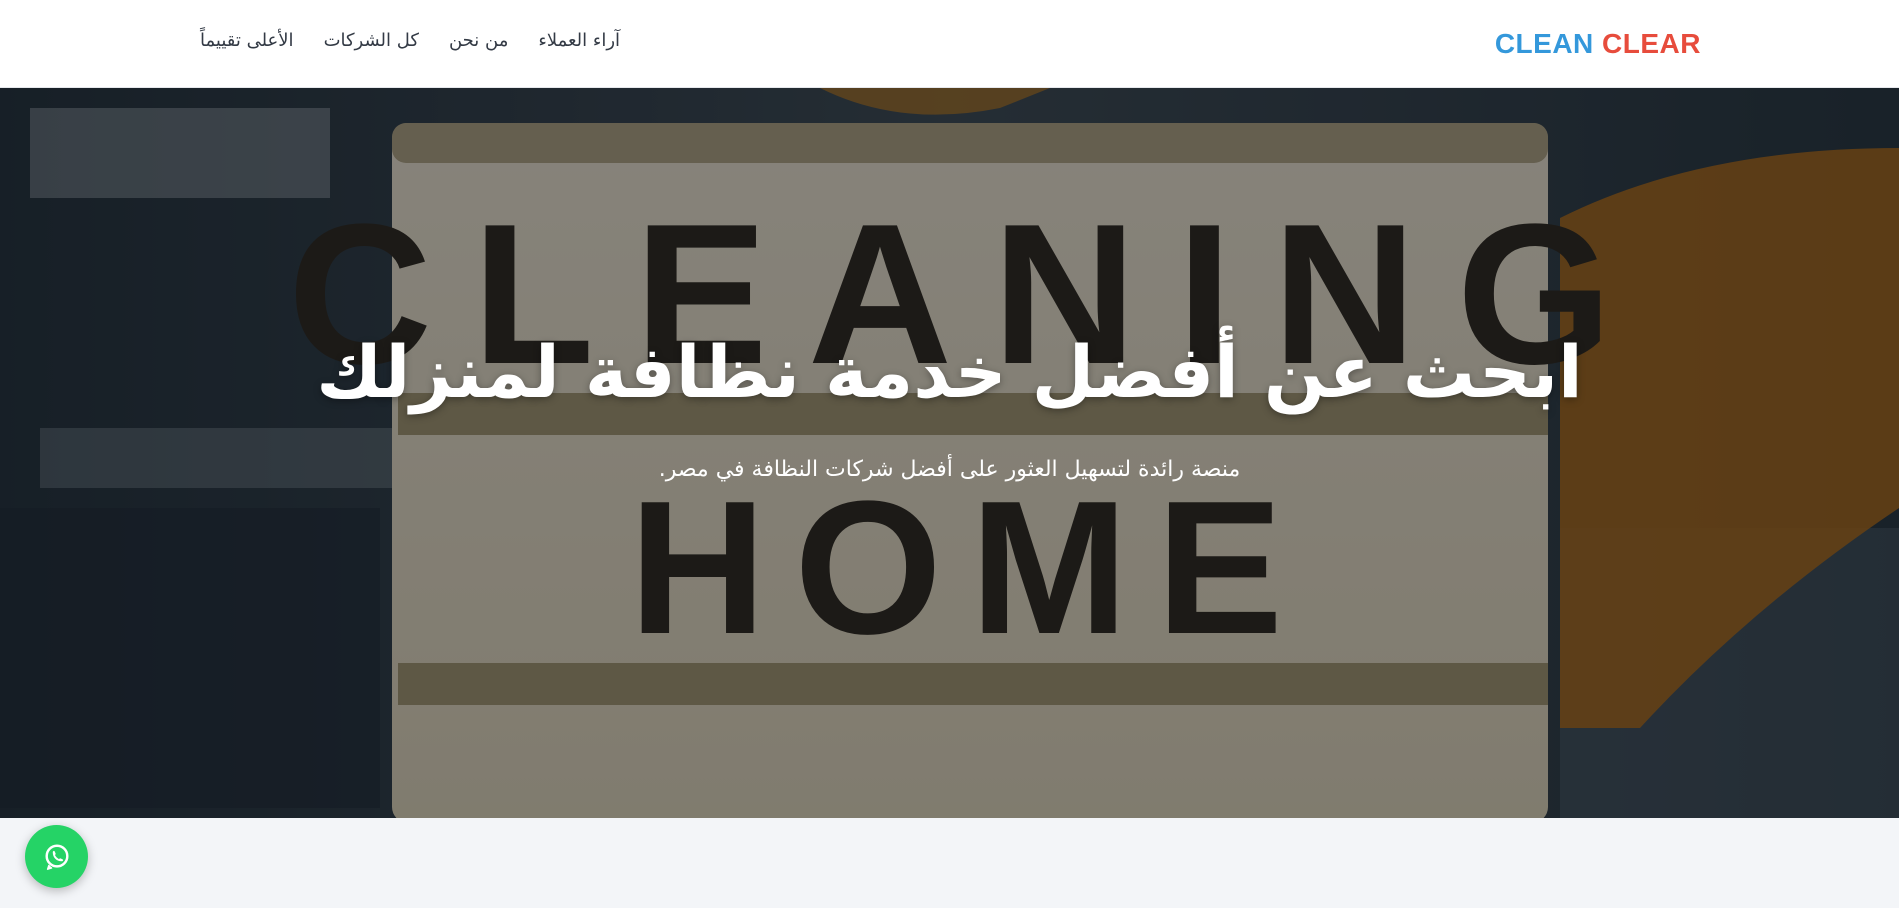 Image resolution: width=1899 pixels, height=908 pixels. I want to click on nav-item-about: من نحن, so click(478, 44).